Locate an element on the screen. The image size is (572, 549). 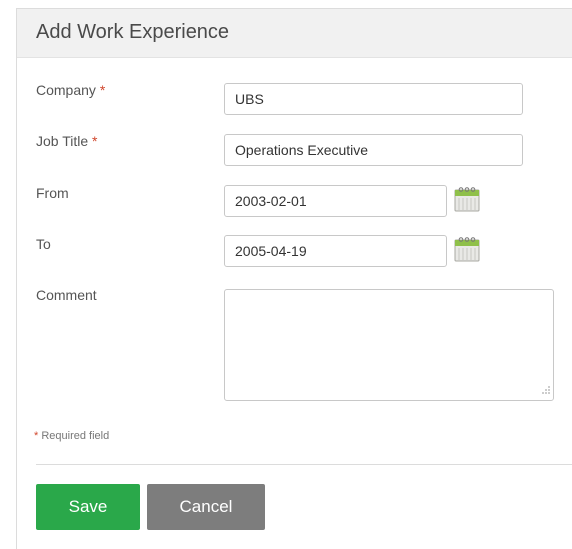
job-title-input is located at coordinates (373, 150).